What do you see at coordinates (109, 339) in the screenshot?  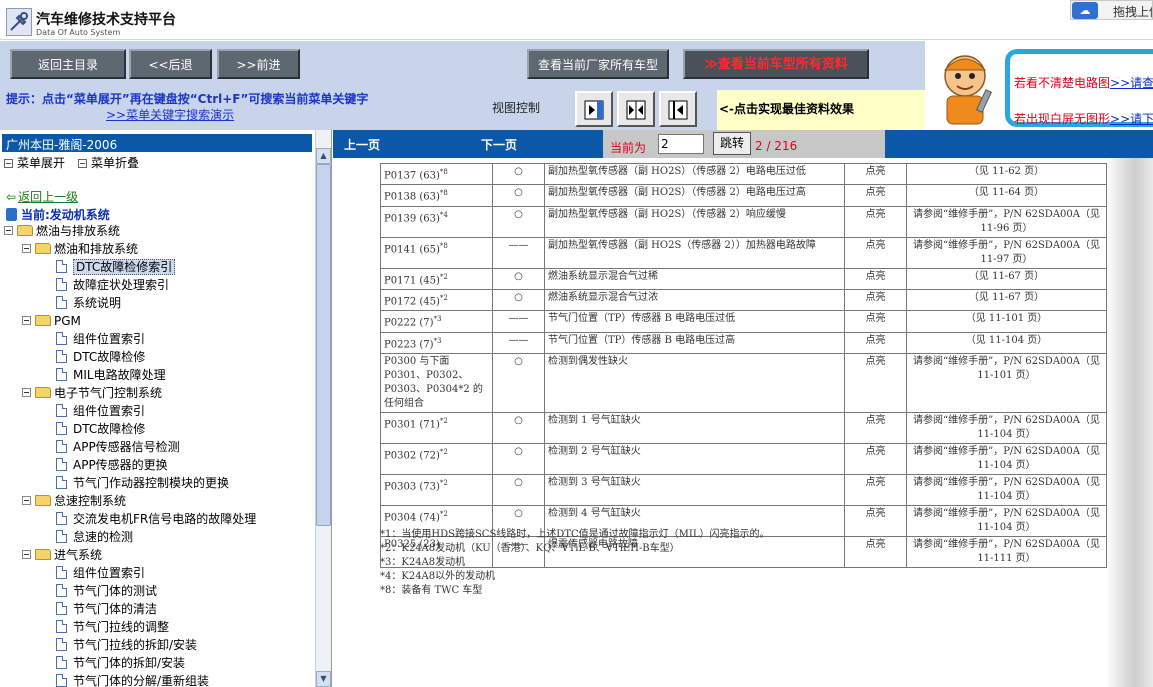 I see `tree-label: 组件位置索引` at bounding box center [109, 339].